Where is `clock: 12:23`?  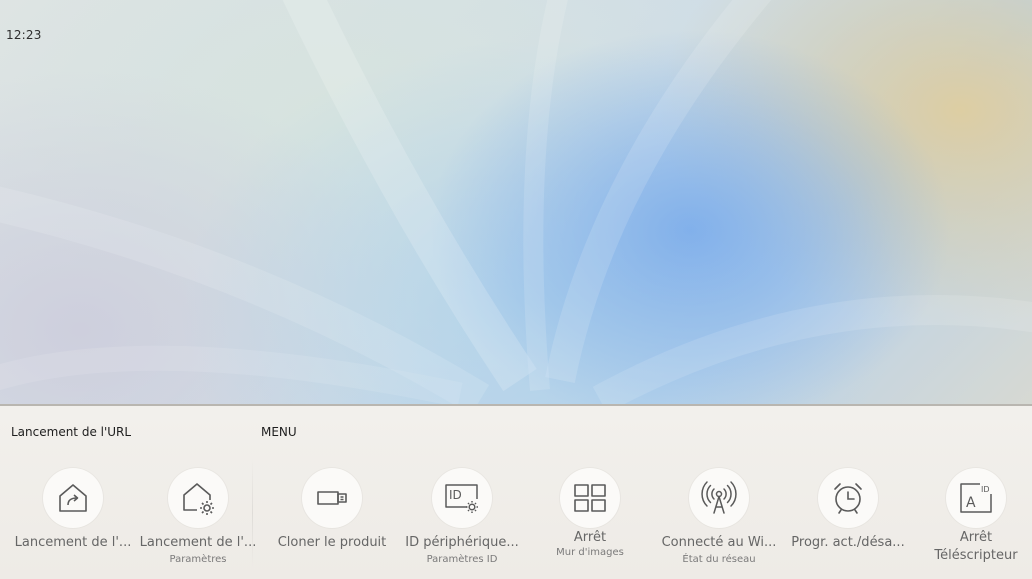 clock: 12:23 is located at coordinates (24, 35).